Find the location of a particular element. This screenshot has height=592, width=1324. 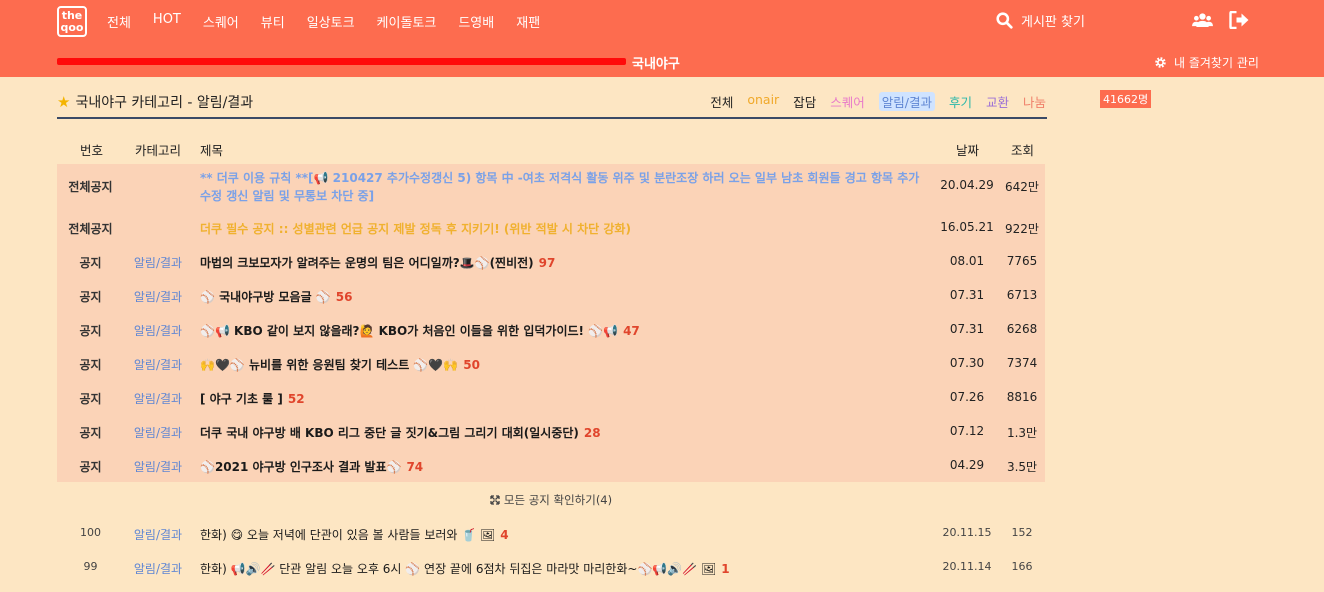

comment-count: 52 is located at coordinates (296, 399).